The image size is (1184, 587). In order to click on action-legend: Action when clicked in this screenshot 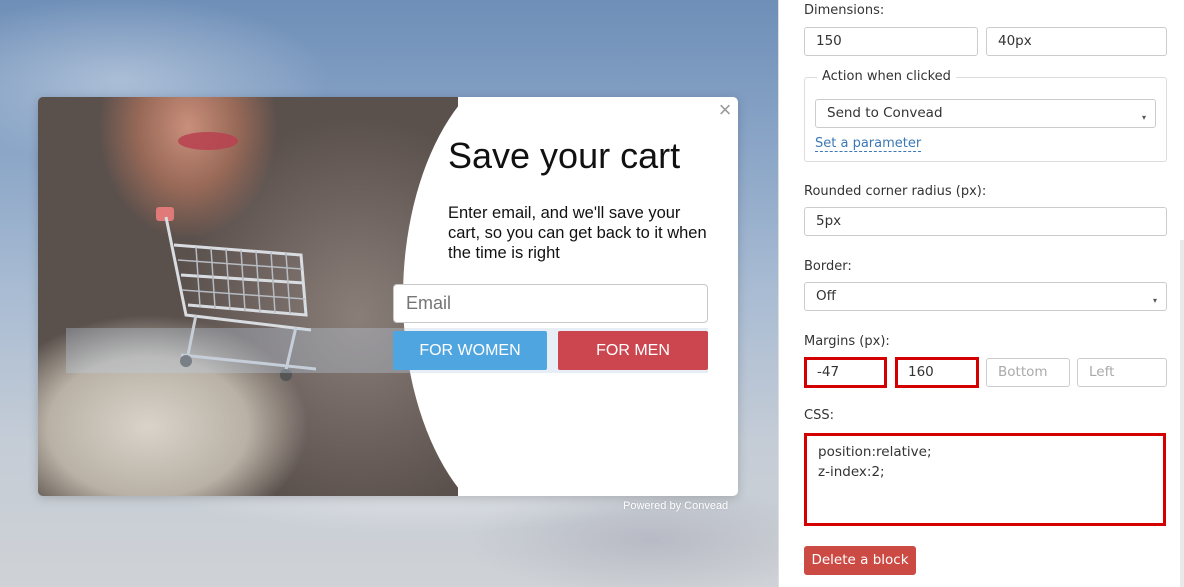, I will do `click(886, 76)`.